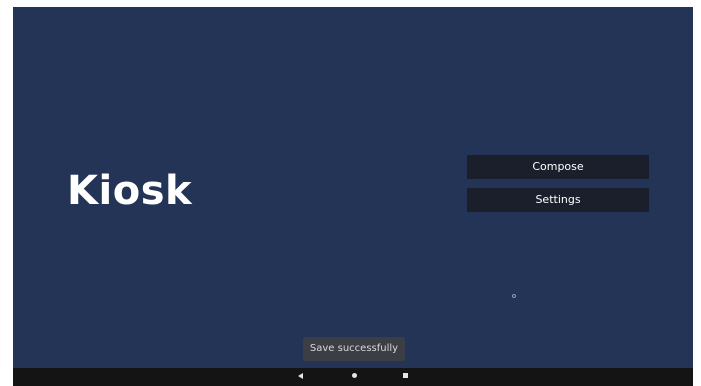 This screenshot has width=701, height=386. I want to click on home-button, so click(354, 377).